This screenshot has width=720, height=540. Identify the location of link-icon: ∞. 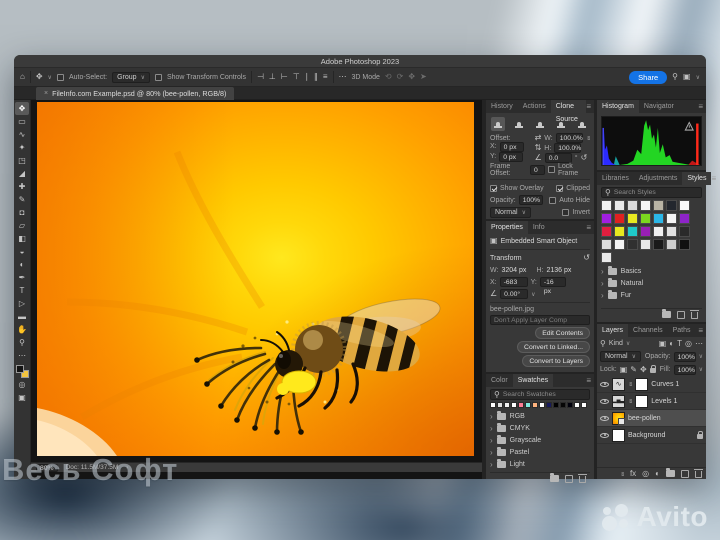
(588, 138).